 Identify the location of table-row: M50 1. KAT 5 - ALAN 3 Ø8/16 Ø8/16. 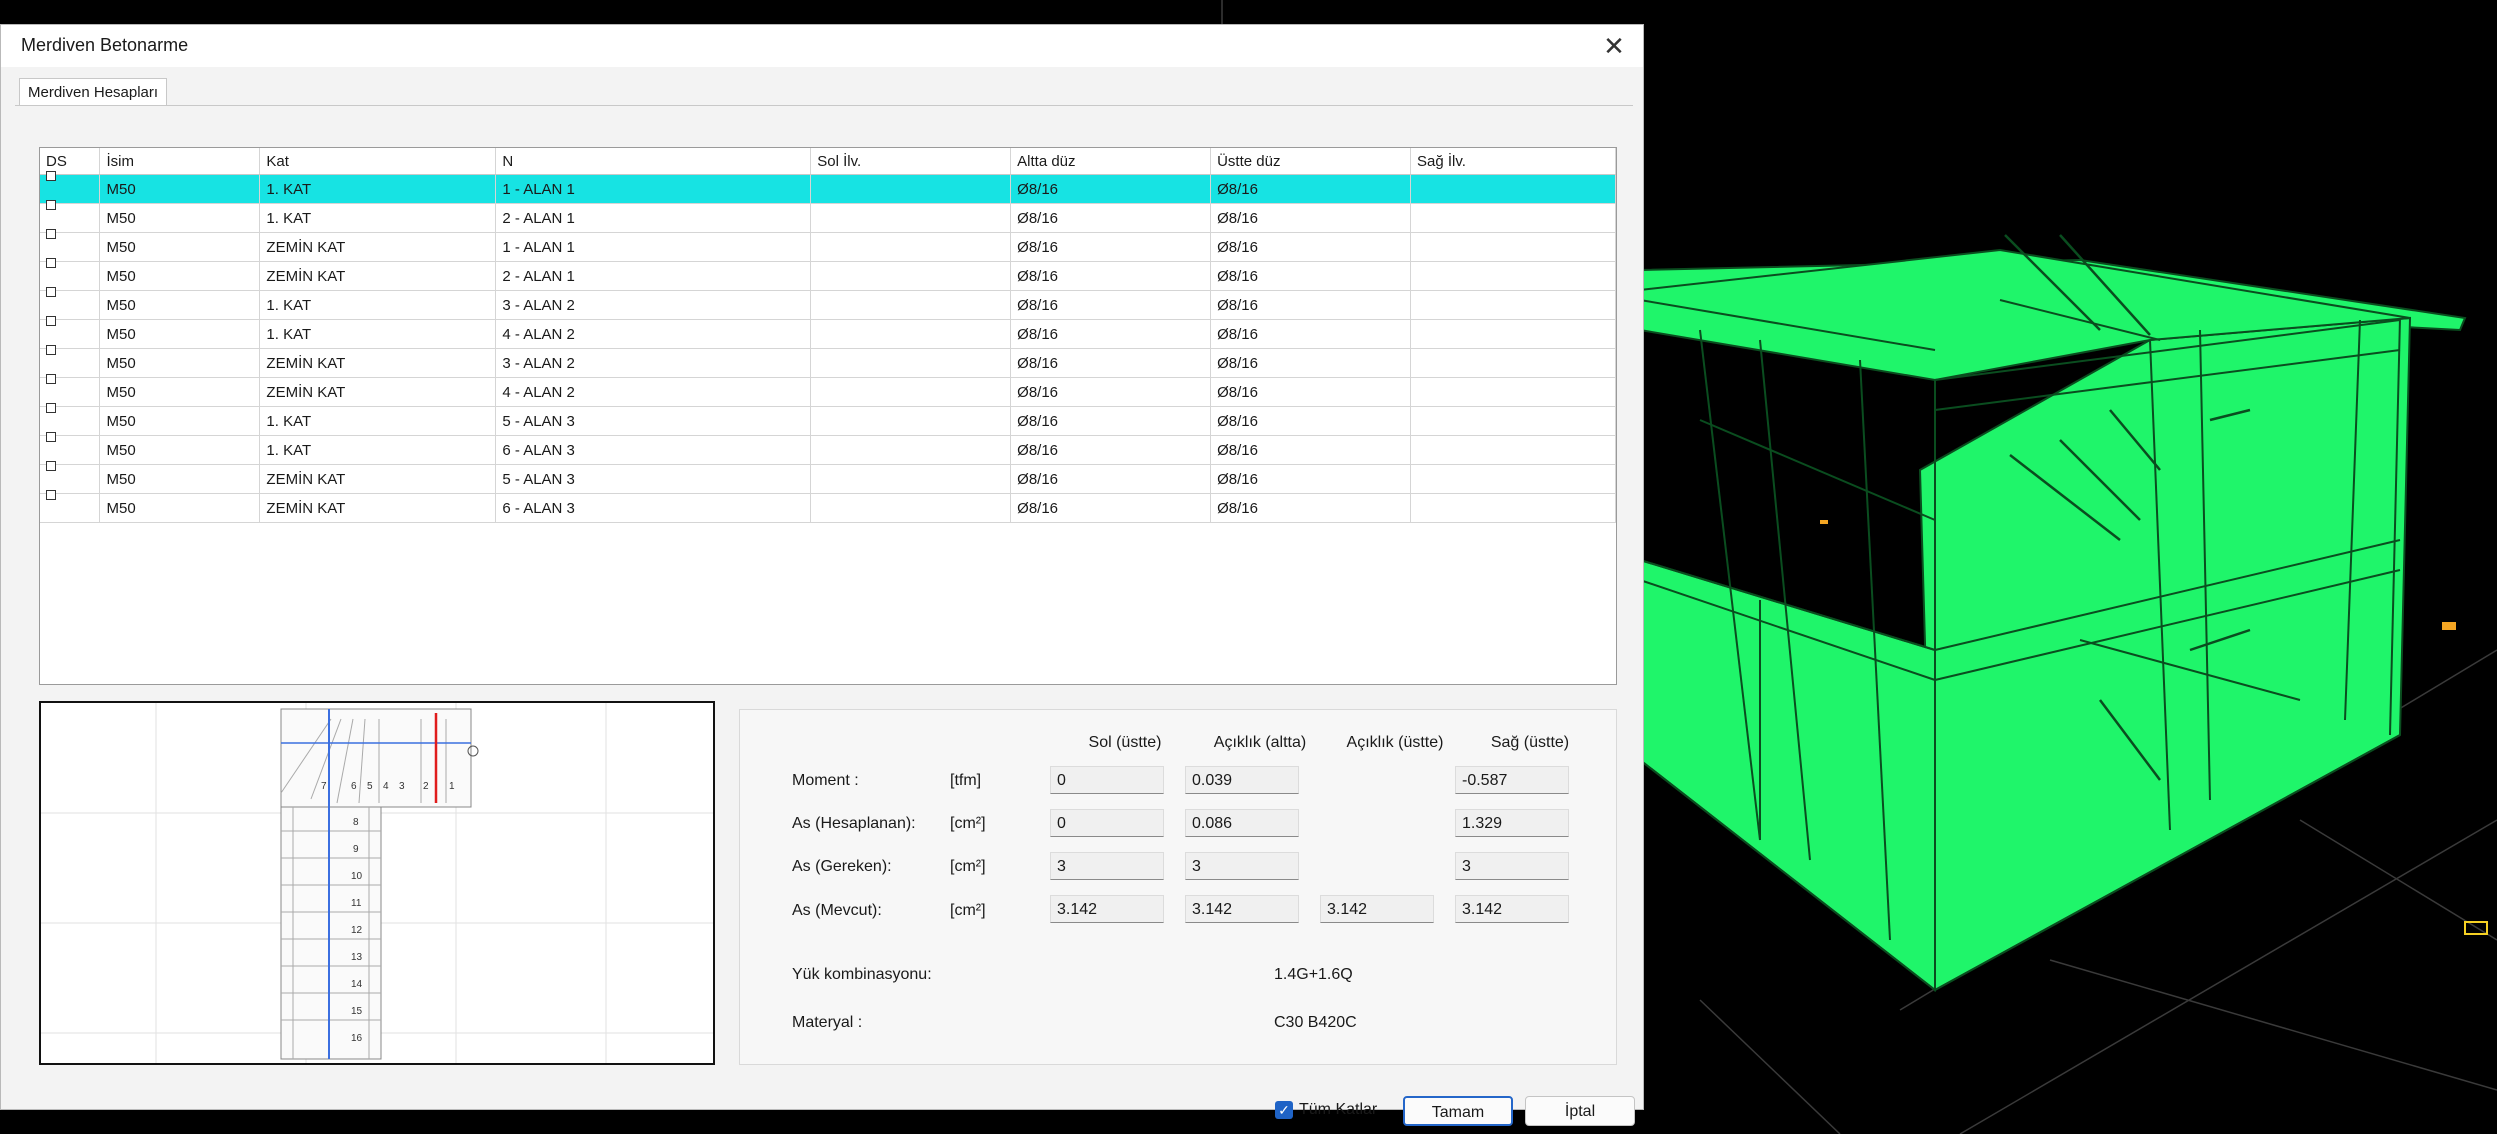
(828, 419).